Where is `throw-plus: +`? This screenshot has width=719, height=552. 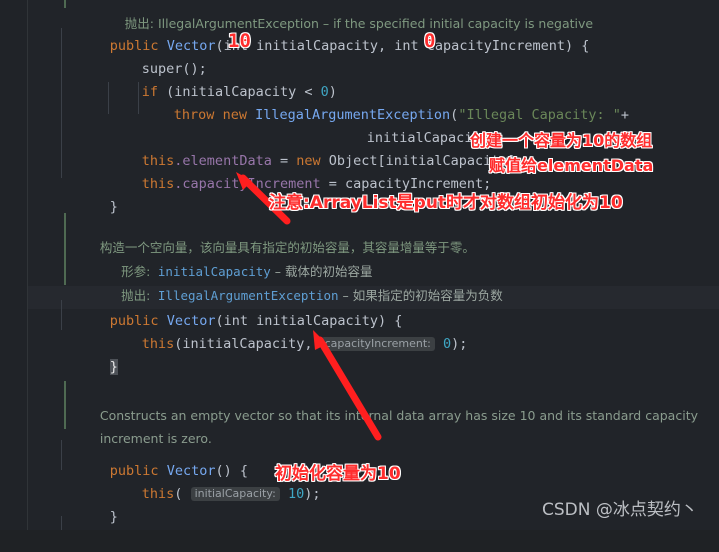
throw-plus: + is located at coordinates (625, 115).